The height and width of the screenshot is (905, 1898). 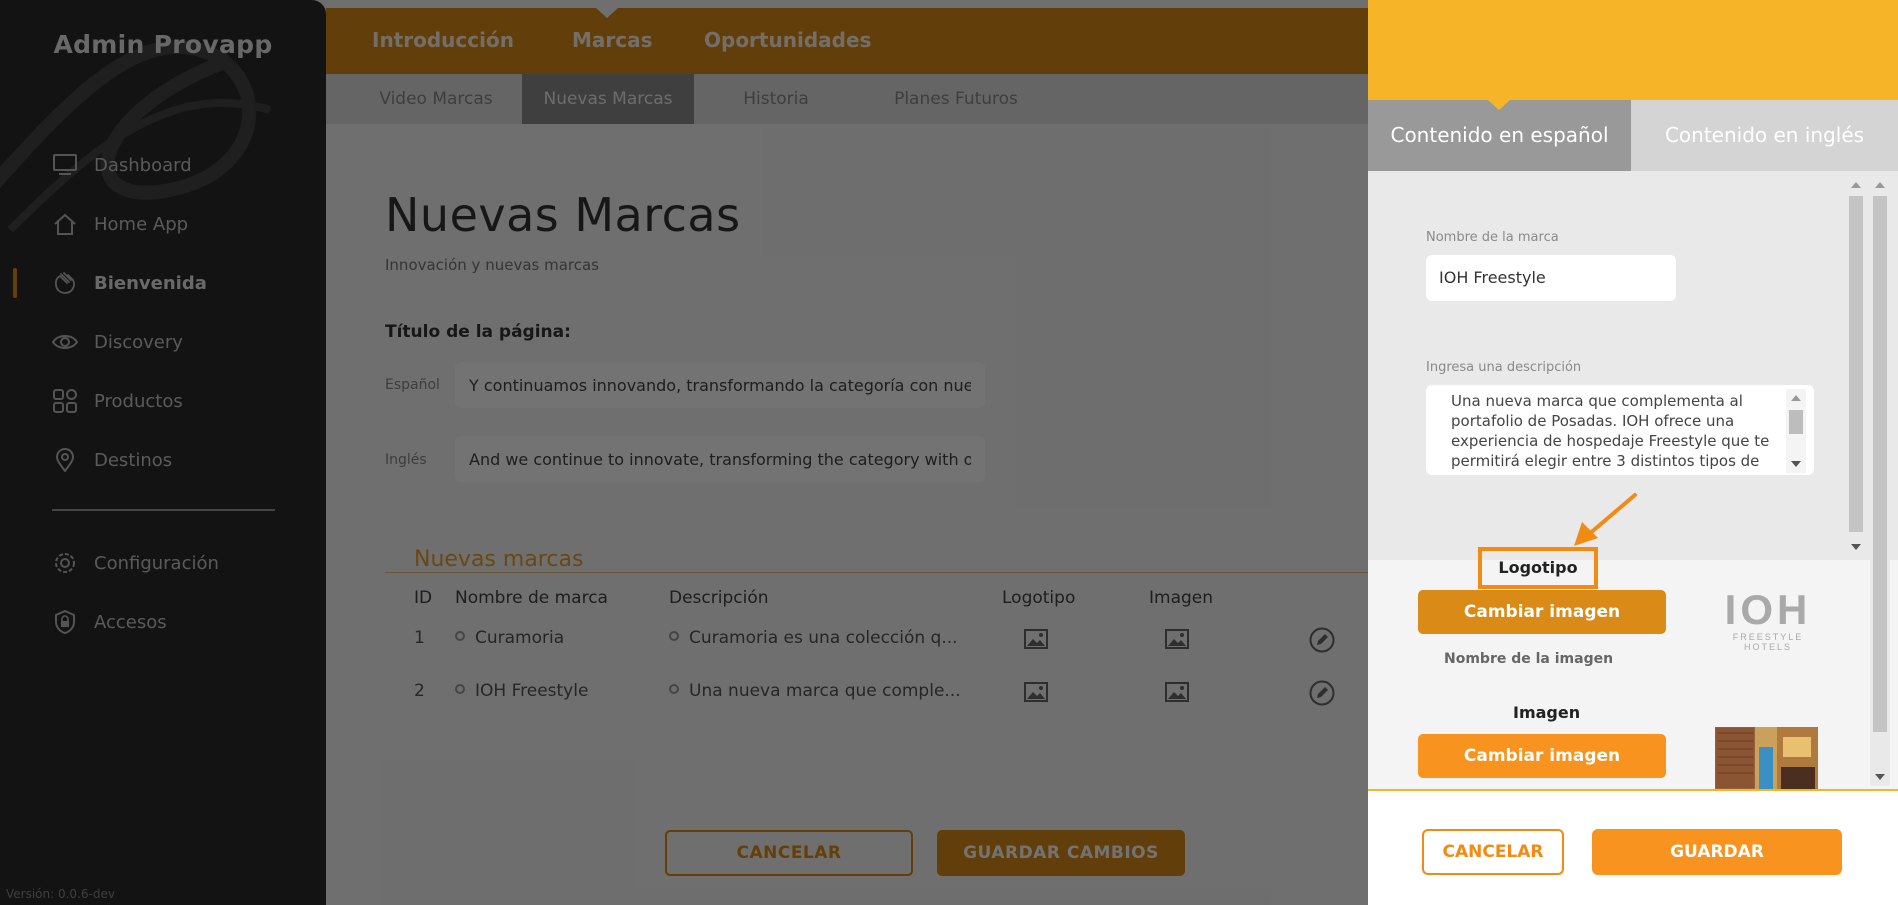 What do you see at coordinates (720, 385) in the screenshot?
I see `title-spanish-input` at bounding box center [720, 385].